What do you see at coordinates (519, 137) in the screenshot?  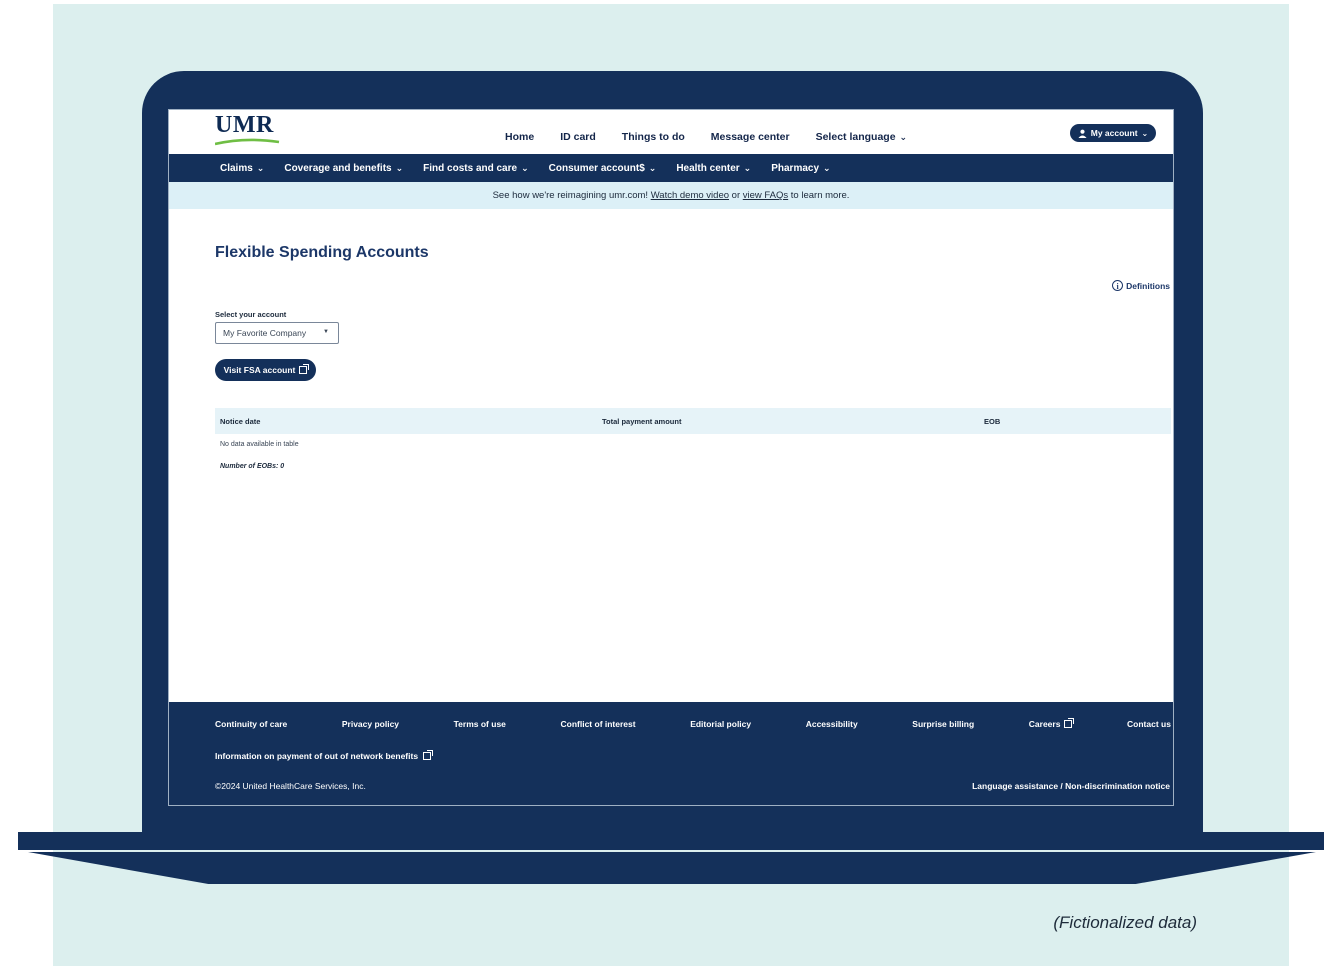 I see `top-nav-home: Home` at bounding box center [519, 137].